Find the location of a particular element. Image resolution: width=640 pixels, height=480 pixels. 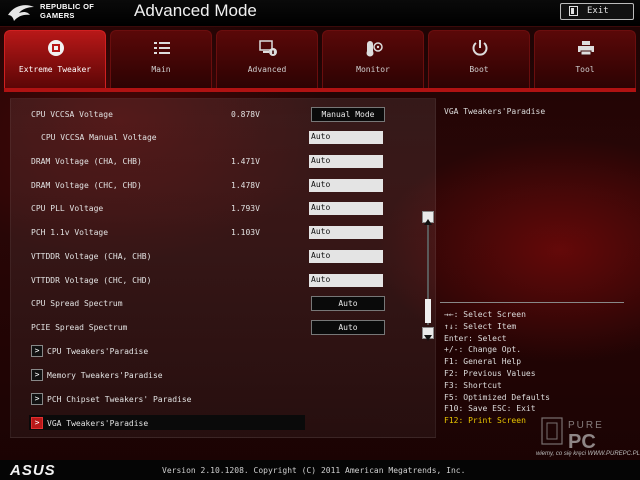

submenu-cpu-tweakers-paradise: > CPU Tweakers'Paradise is located at coordinates (213, 352).